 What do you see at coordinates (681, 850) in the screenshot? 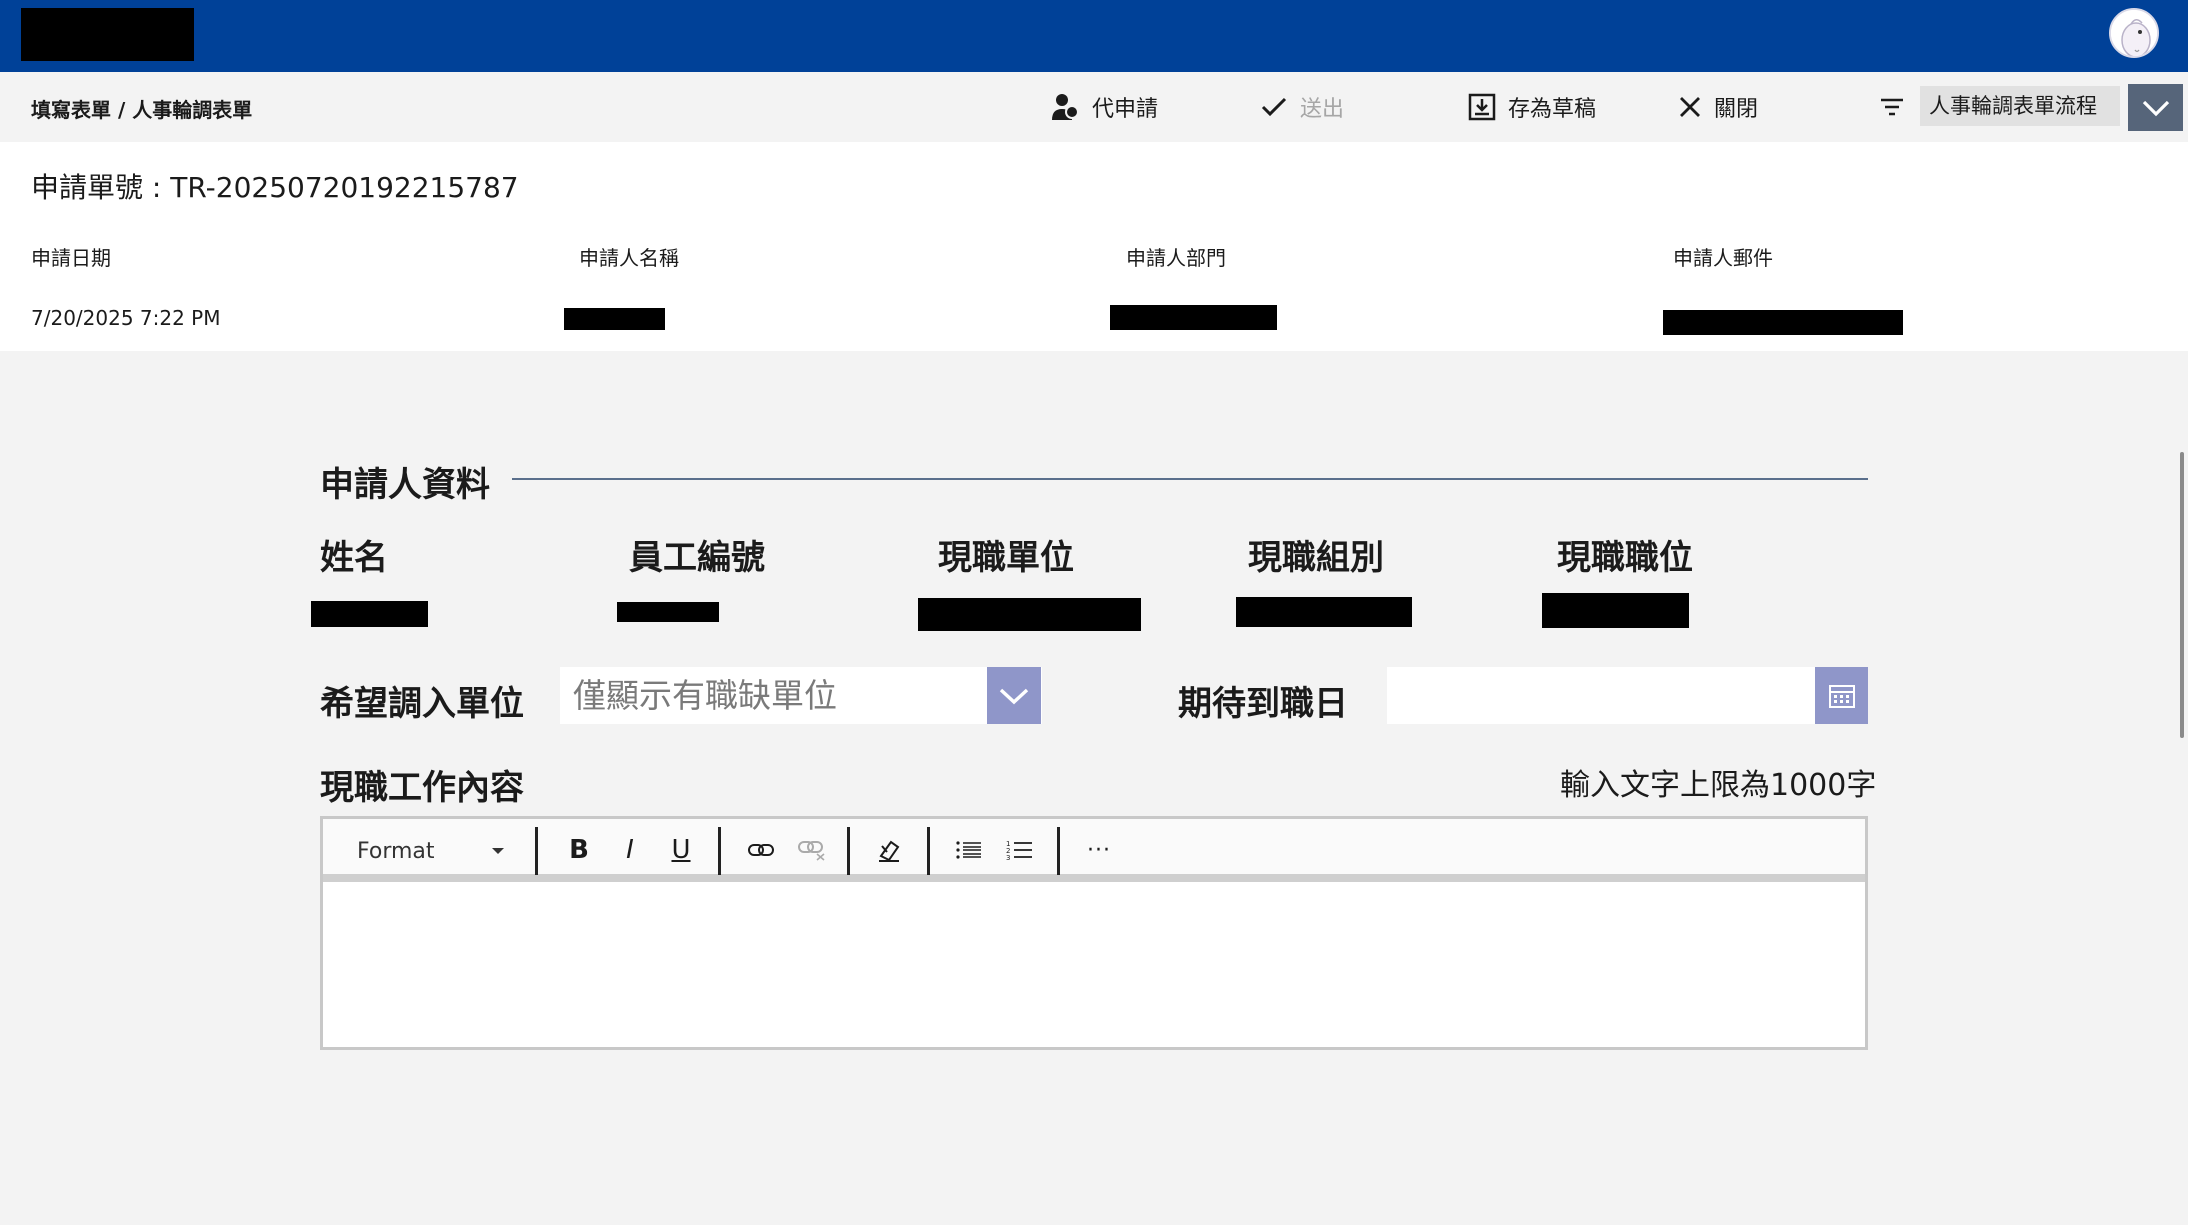
I see `underline-button: U` at bounding box center [681, 850].